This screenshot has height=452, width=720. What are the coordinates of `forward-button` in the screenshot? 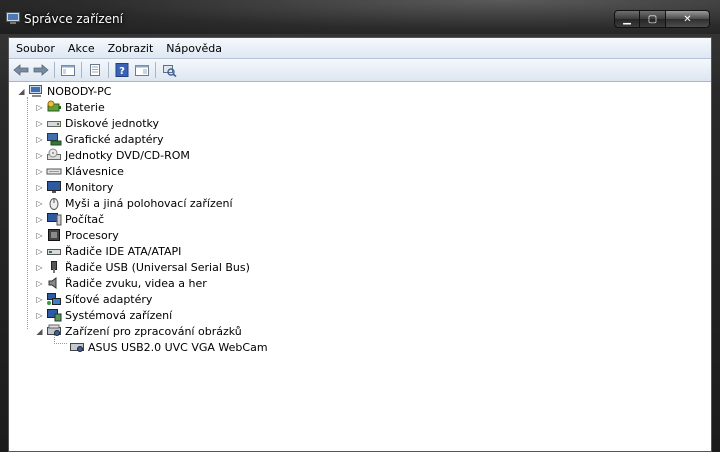 It's located at (41, 70).